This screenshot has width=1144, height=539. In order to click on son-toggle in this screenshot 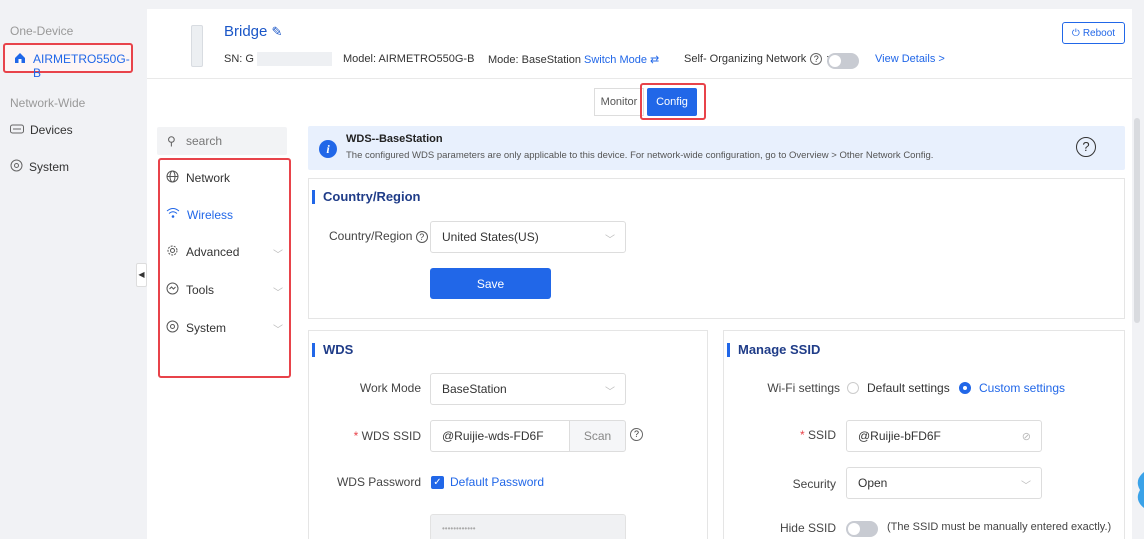, I will do `click(843, 61)`.